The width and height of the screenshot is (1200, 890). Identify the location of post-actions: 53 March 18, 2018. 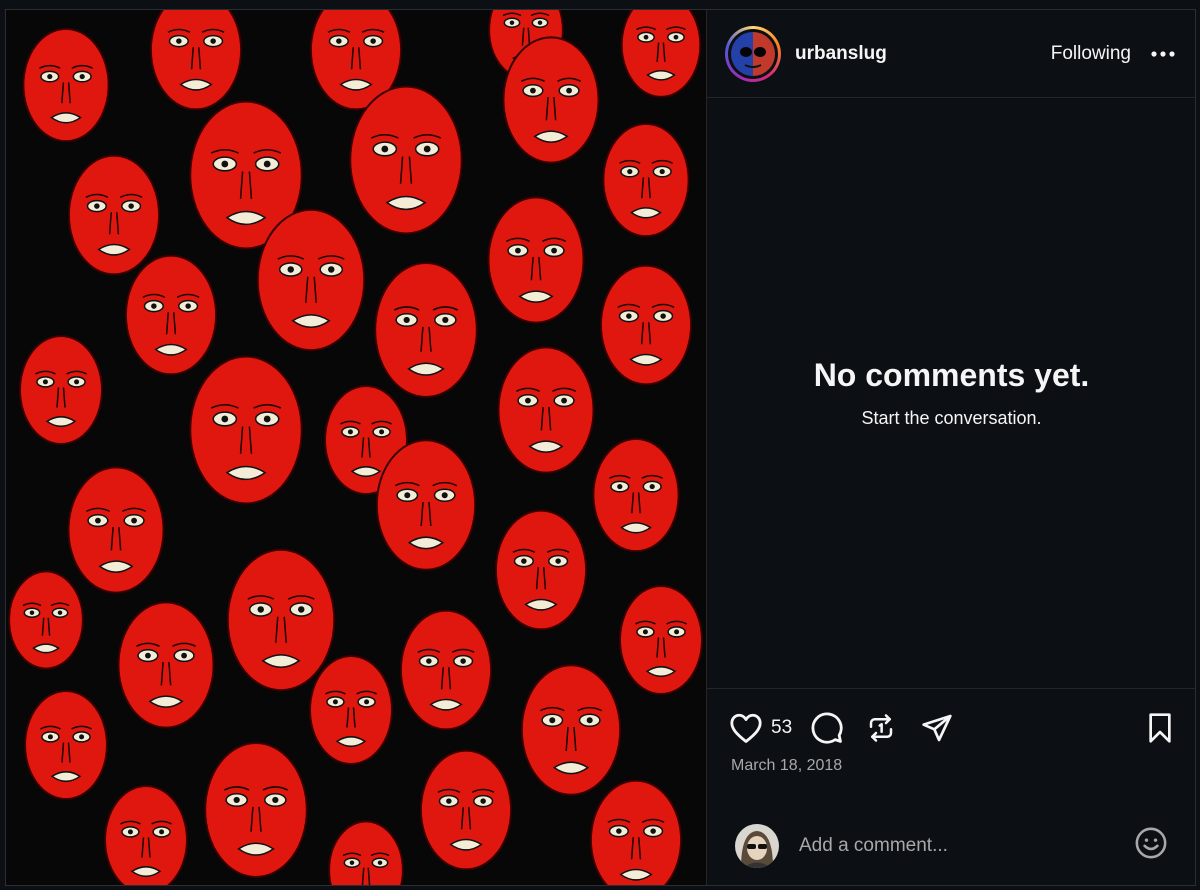
(951, 747).